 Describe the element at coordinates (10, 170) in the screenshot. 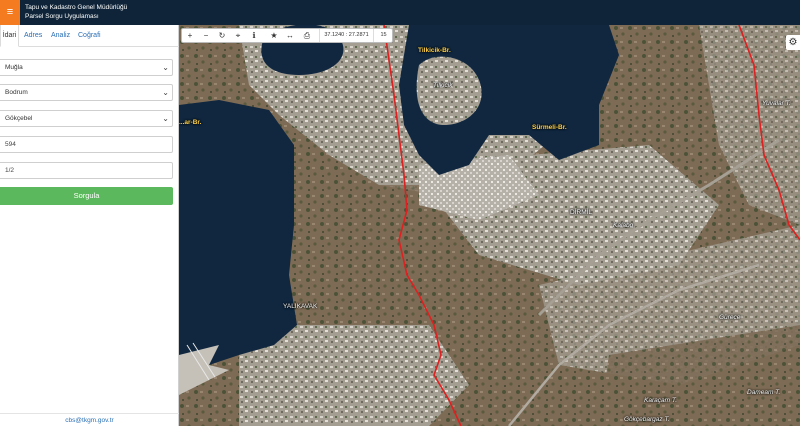

I see `parcel-value: 1/2` at that location.